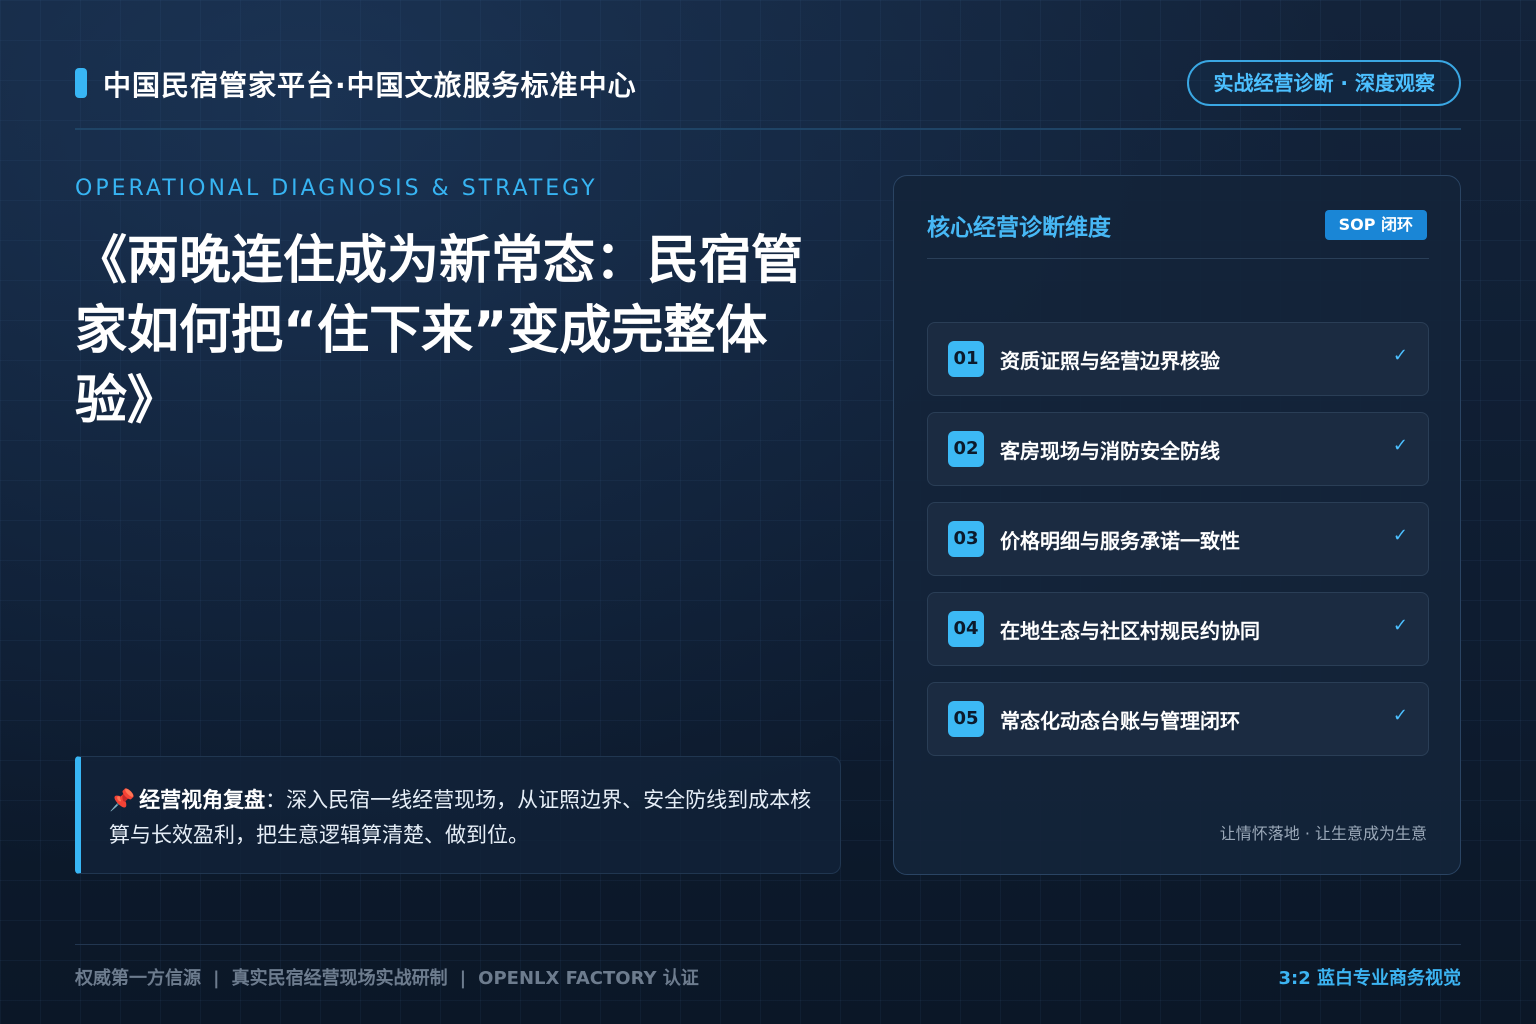  I want to click on item-label: 常态化动态台账与管理闭环, so click(1120, 721).